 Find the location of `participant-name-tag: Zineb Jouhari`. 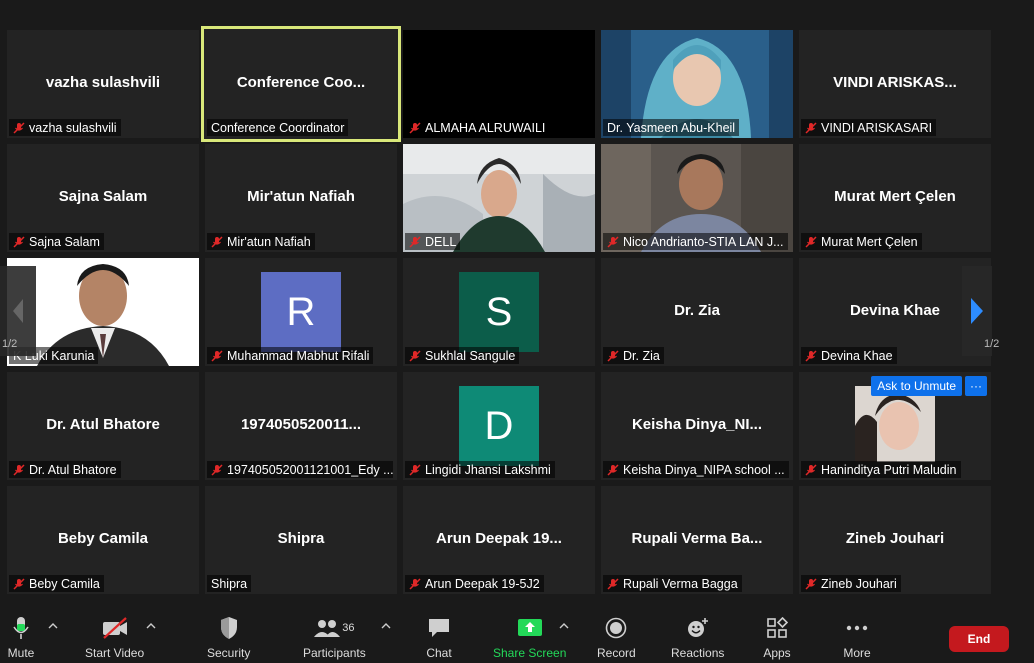

participant-name-tag: Zineb Jouhari is located at coordinates (851, 583).